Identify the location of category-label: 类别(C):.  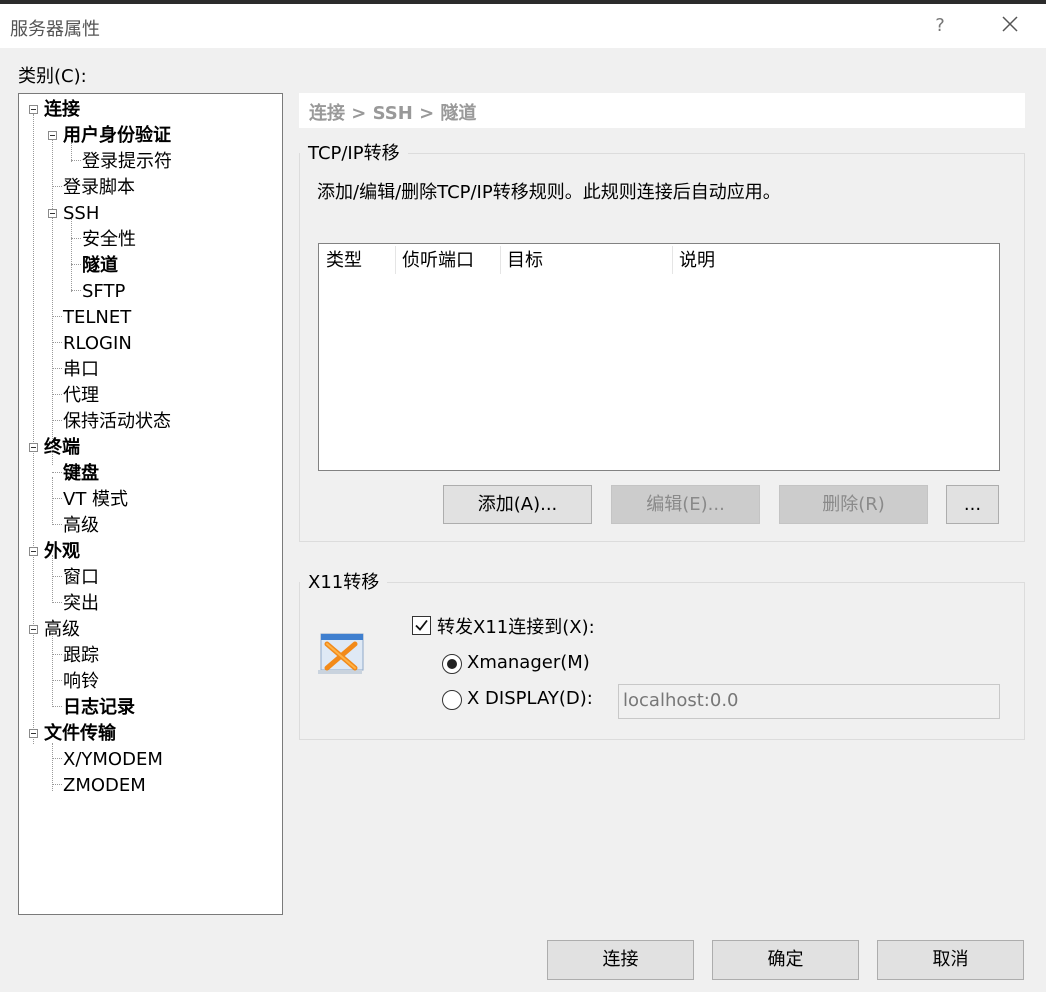
(52, 76).